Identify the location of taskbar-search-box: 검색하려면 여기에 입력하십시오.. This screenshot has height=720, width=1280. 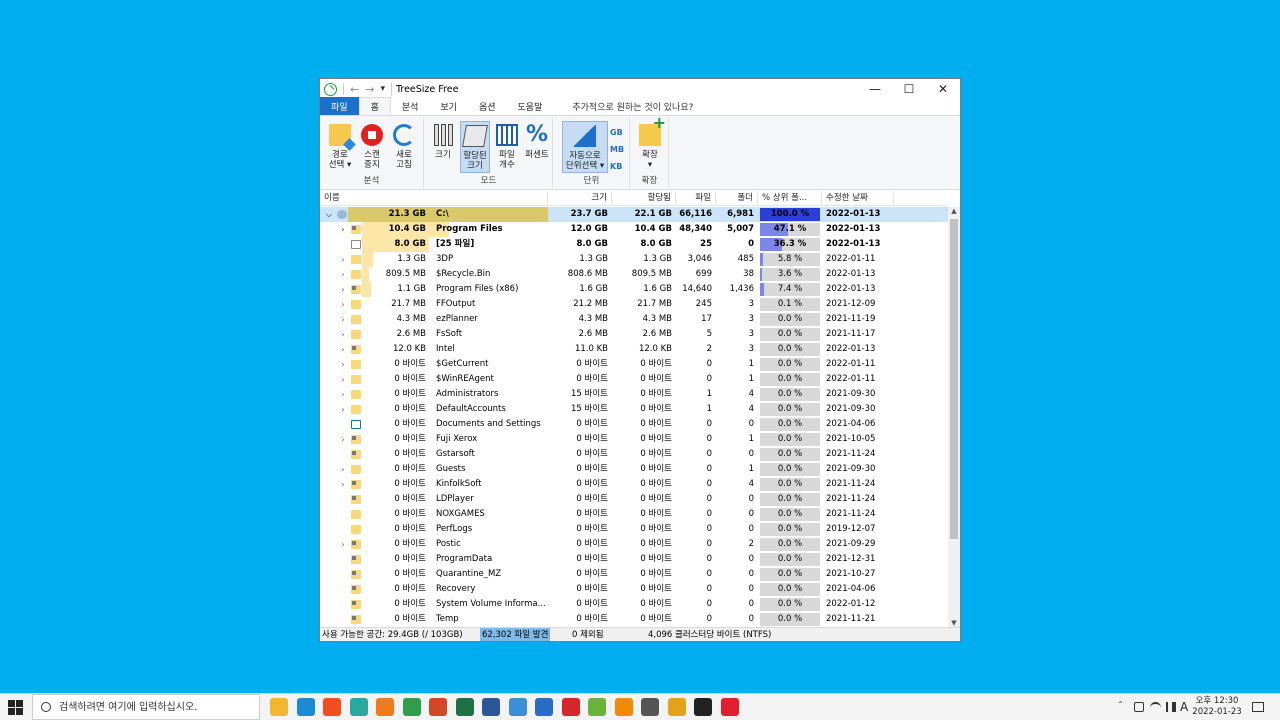
(146, 707).